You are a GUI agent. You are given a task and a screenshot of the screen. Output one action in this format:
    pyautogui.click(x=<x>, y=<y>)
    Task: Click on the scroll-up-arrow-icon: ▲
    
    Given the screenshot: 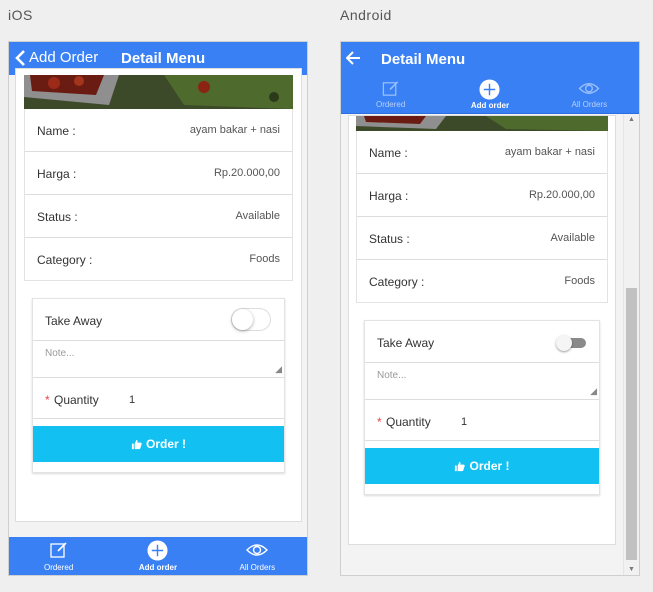 What is the action you would take?
    pyautogui.click(x=631, y=119)
    